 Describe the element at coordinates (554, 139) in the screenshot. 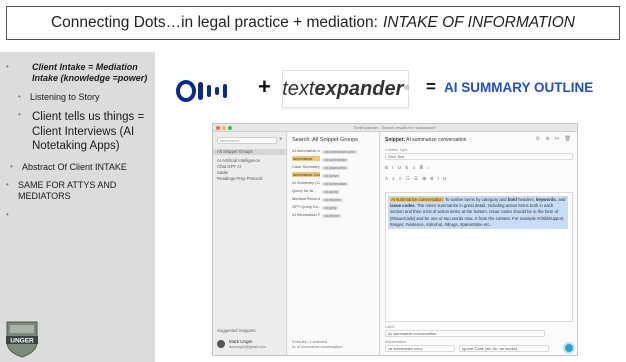

I see `snippet-action-icons: ⚙ ⊕ ↦ 🗑` at that location.